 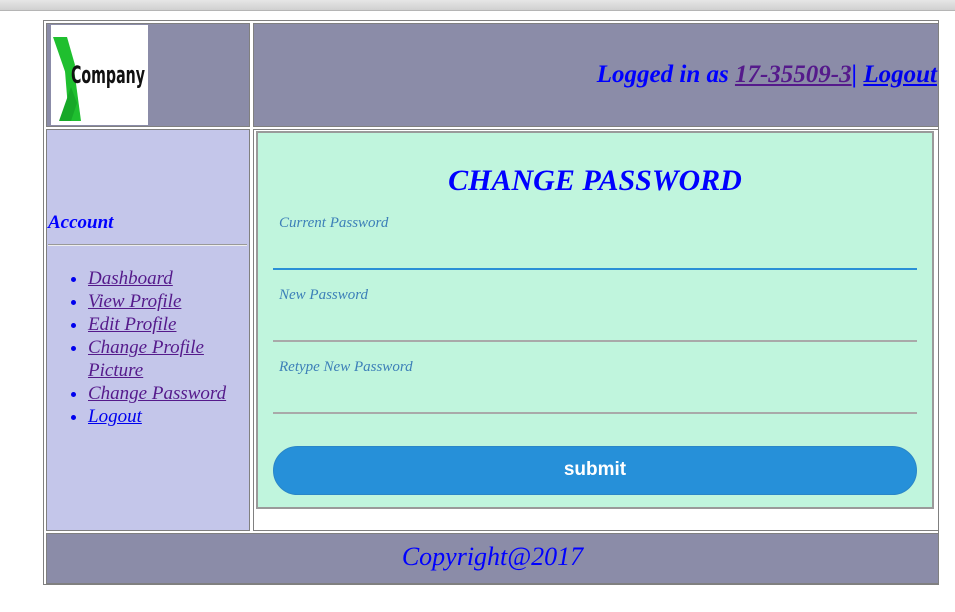 What do you see at coordinates (595, 341) in the screenshot?
I see `new-password-underline` at bounding box center [595, 341].